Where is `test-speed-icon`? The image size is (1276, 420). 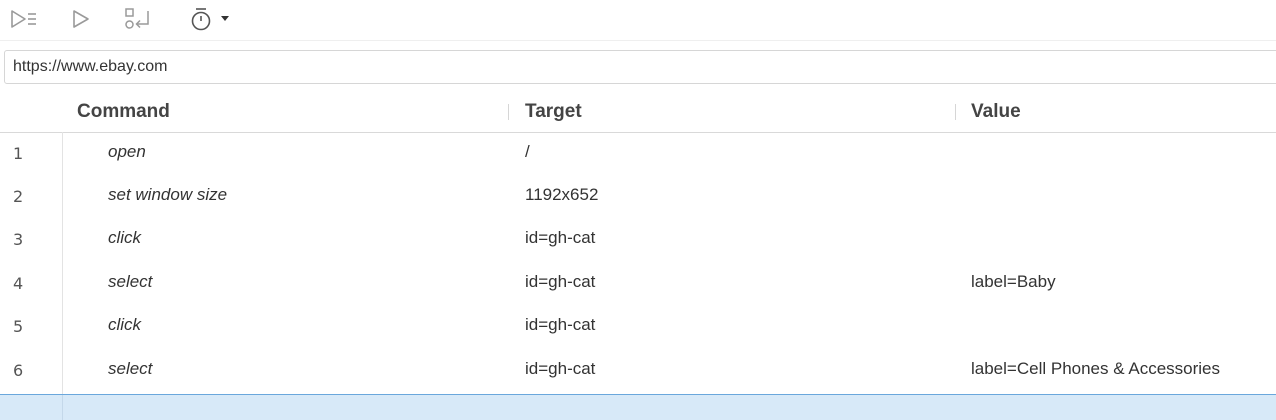
test-speed-icon is located at coordinates (210, 19).